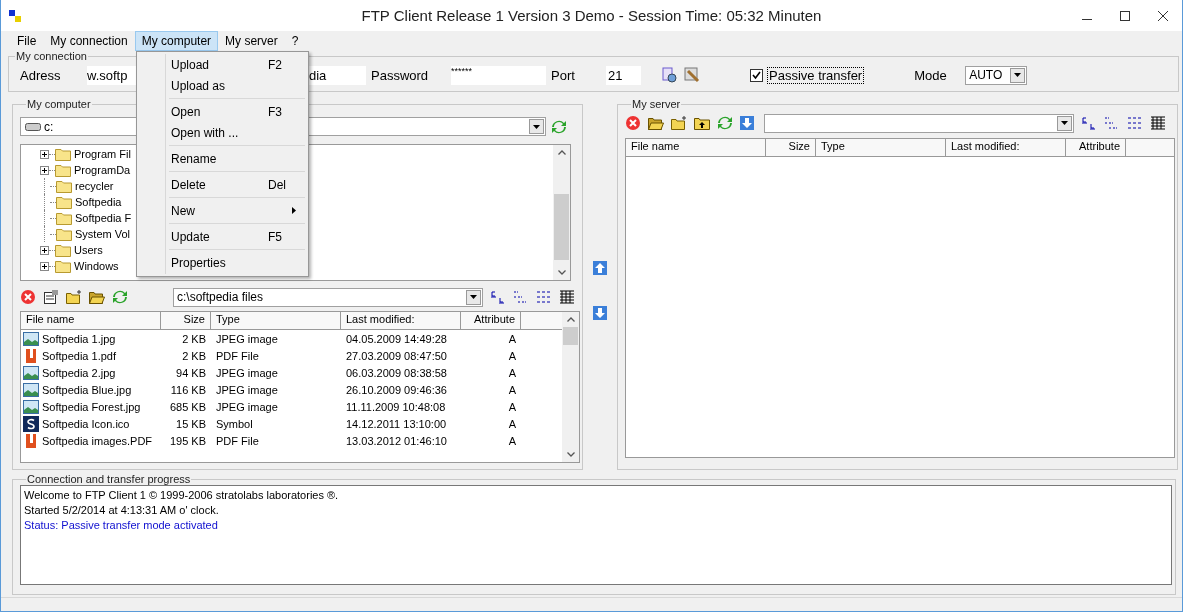  I want to click on table-cell-text: 116 KB, so click(188, 389).